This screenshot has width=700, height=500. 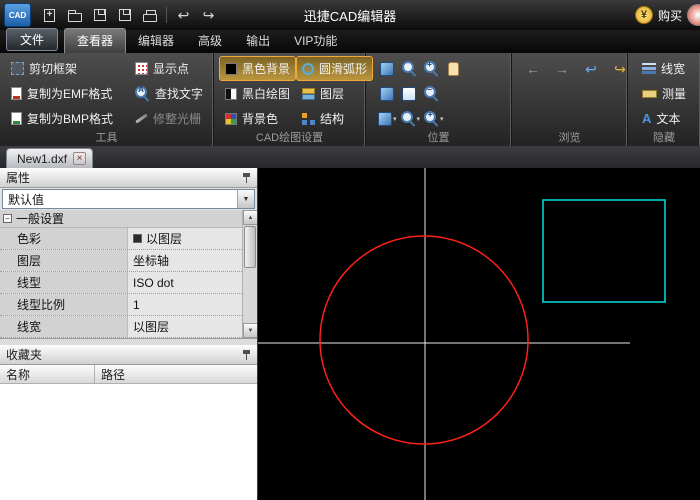 I want to click on titlebar-right: ¥ 购买, so click(x=667, y=15).